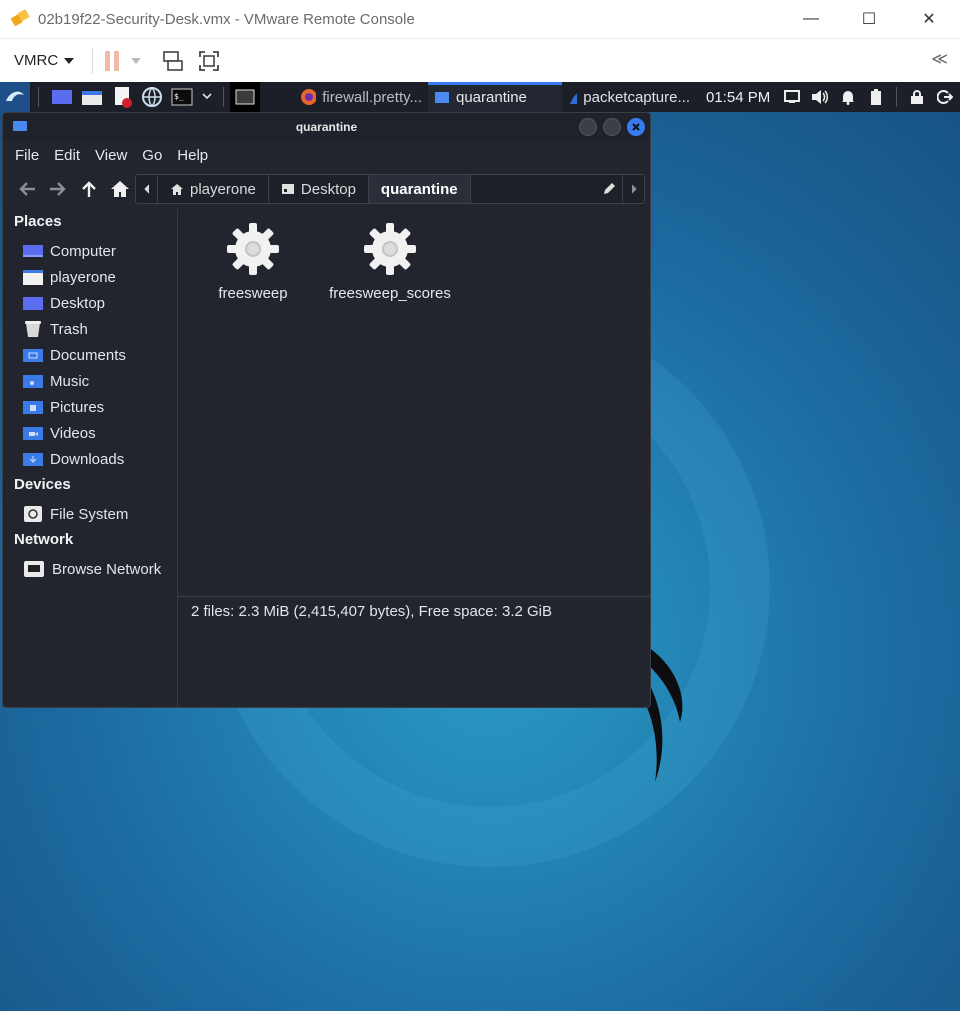 This screenshot has height=1011, width=960. Describe the element at coordinates (390, 293) in the screenshot. I see `file-name: freesweep_scores` at that location.